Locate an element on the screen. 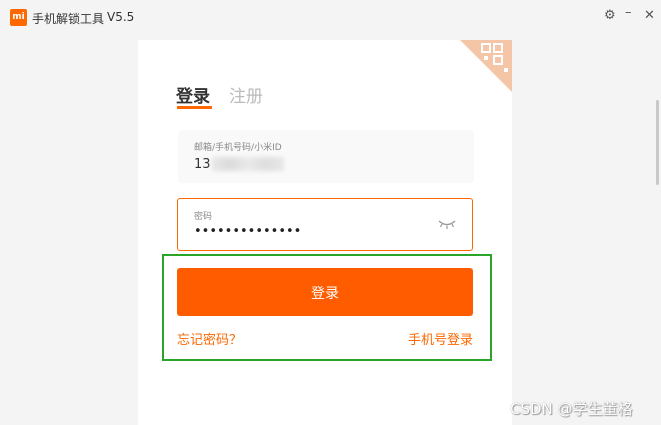  close-icon: ✕ is located at coordinates (649, 15).